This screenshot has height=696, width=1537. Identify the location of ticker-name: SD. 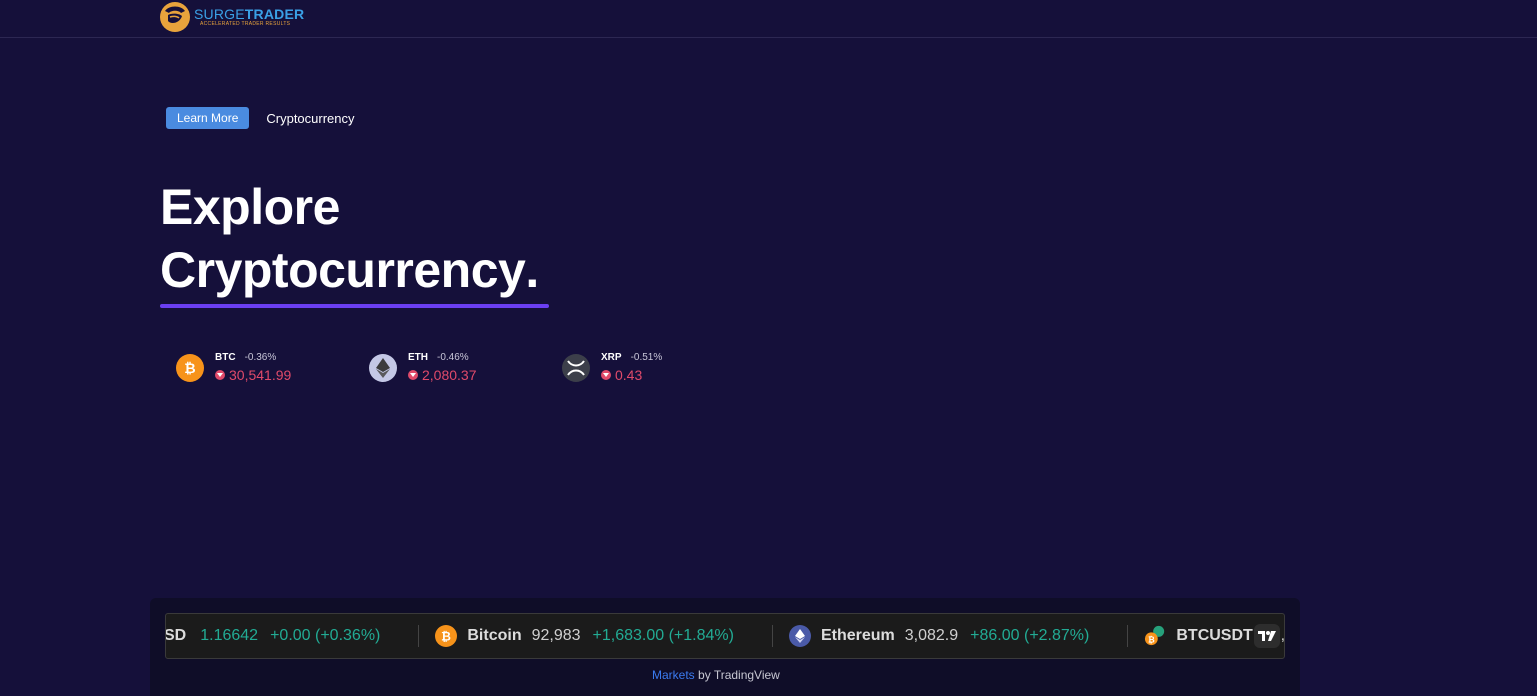
(176, 635).